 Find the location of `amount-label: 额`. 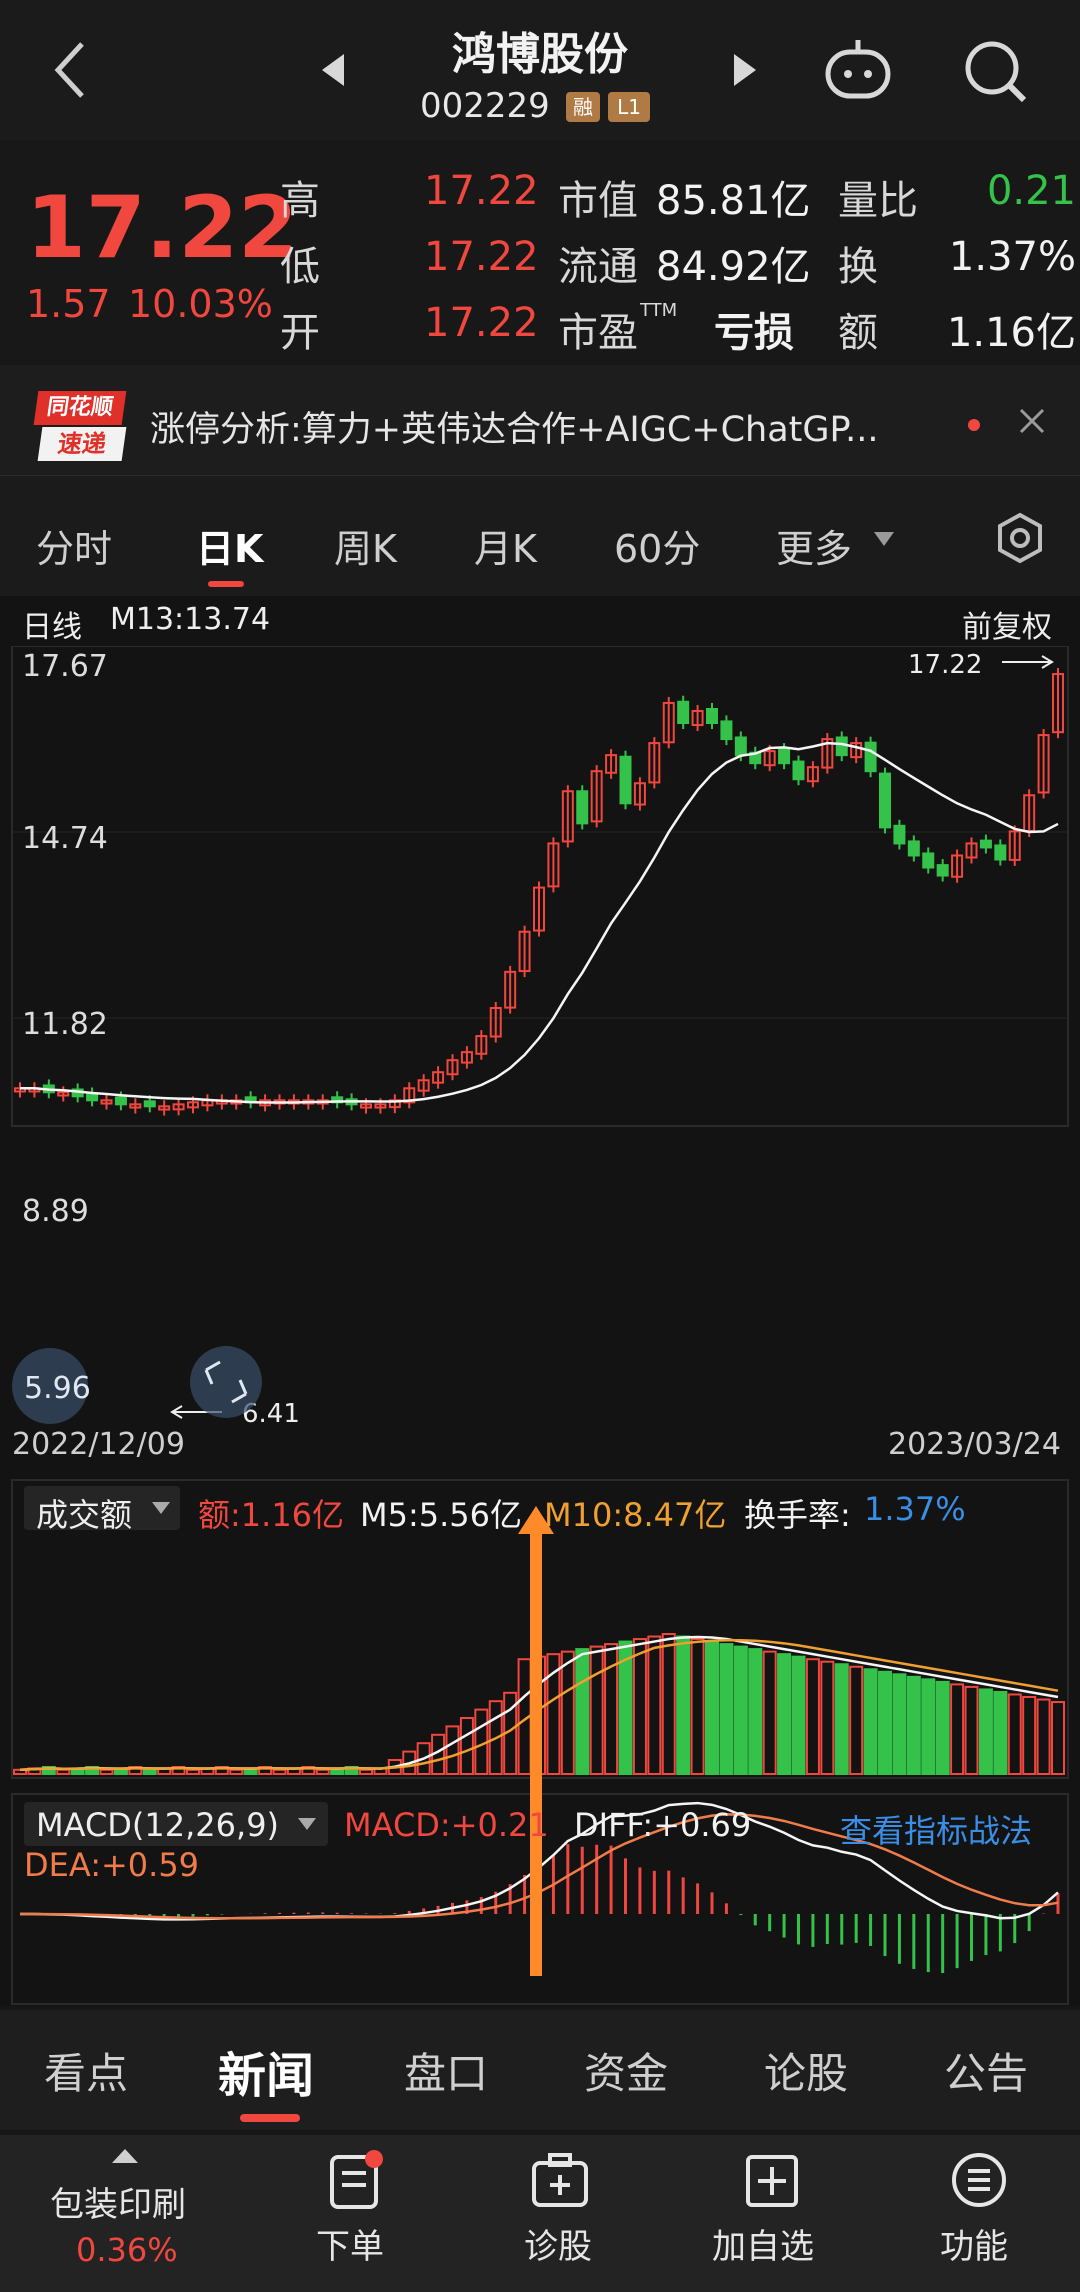

amount-label: 额 is located at coordinates (858, 333).